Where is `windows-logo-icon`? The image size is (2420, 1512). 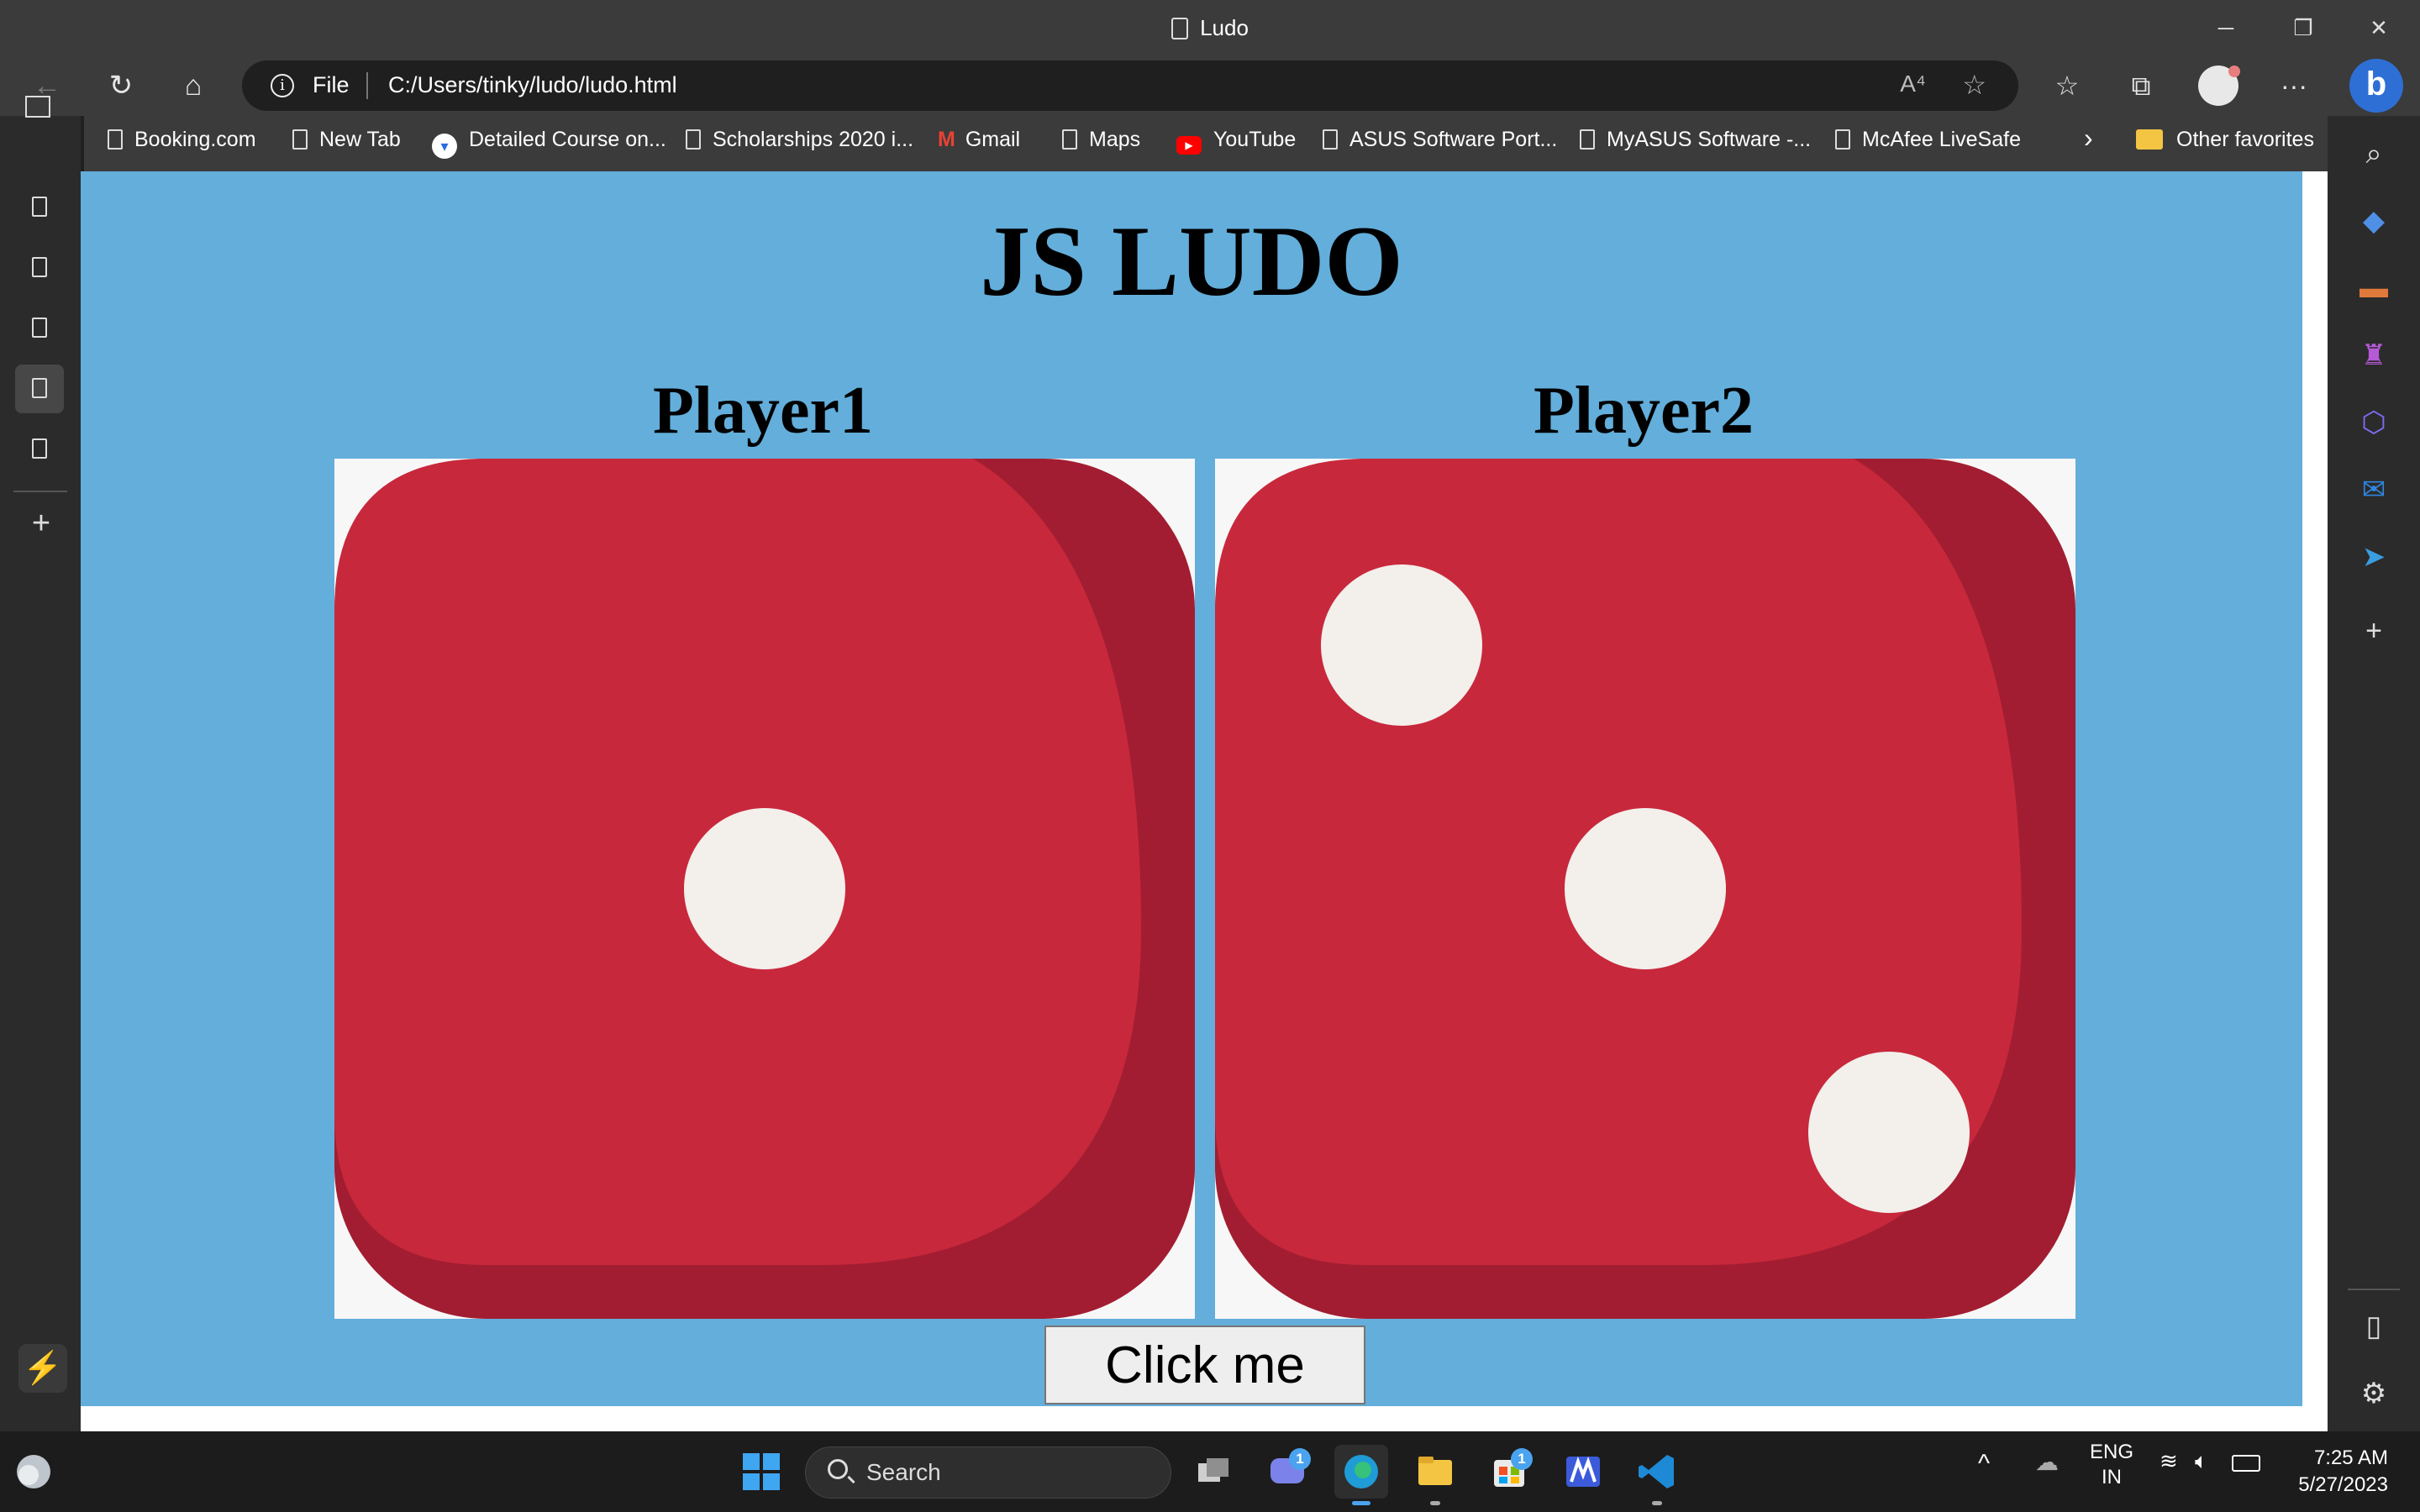
windows-logo-icon is located at coordinates (762, 1471).